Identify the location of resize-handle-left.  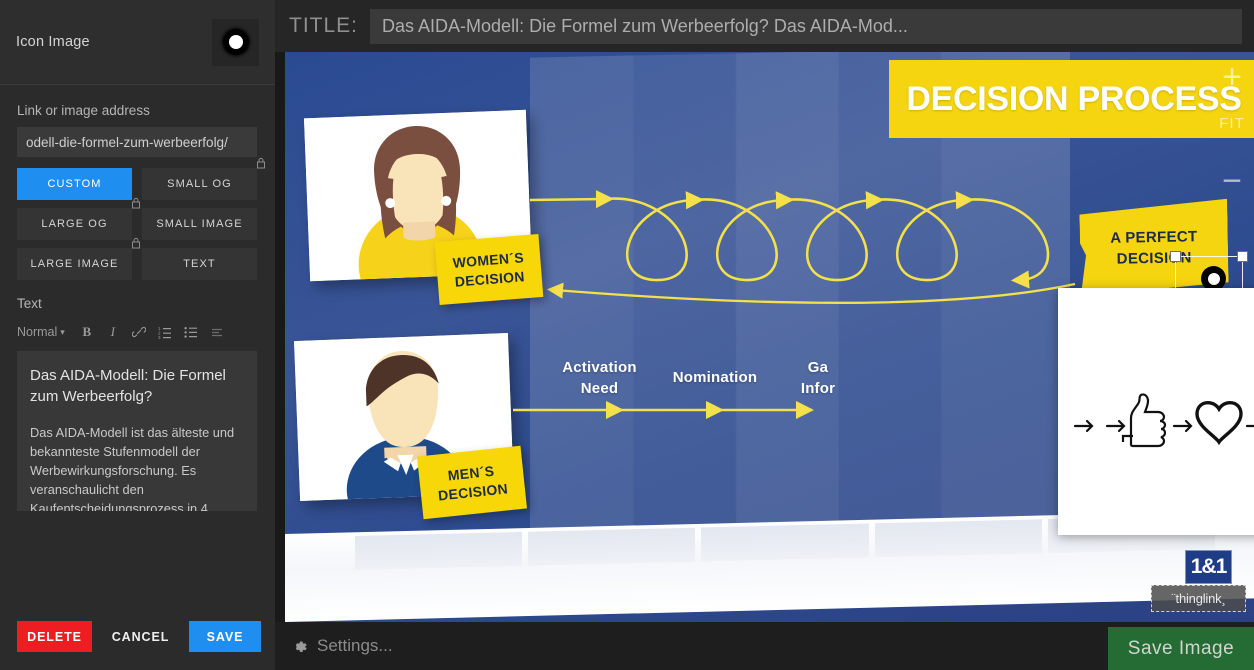
(1175, 256).